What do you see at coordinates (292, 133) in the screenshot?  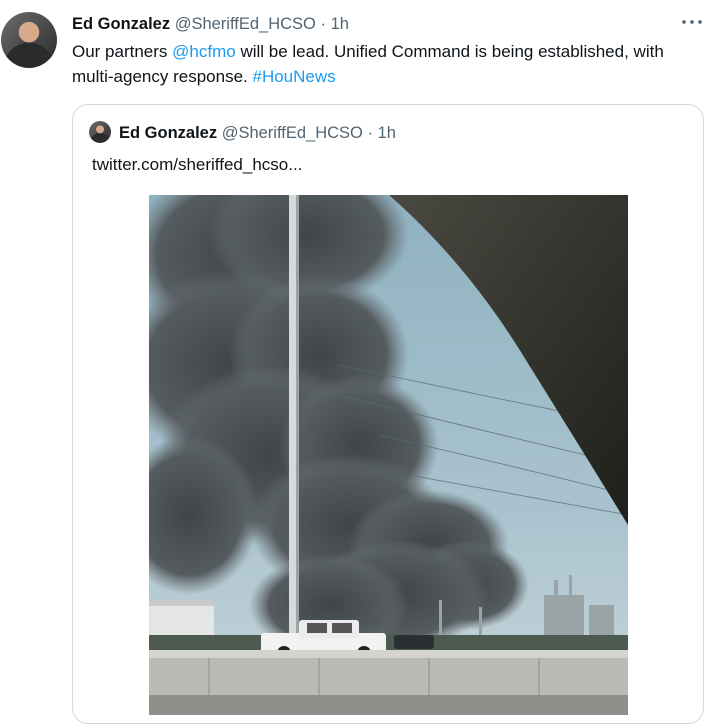 I see `quoted-author-handle: @SheriffEd_HCSO` at bounding box center [292, 133].